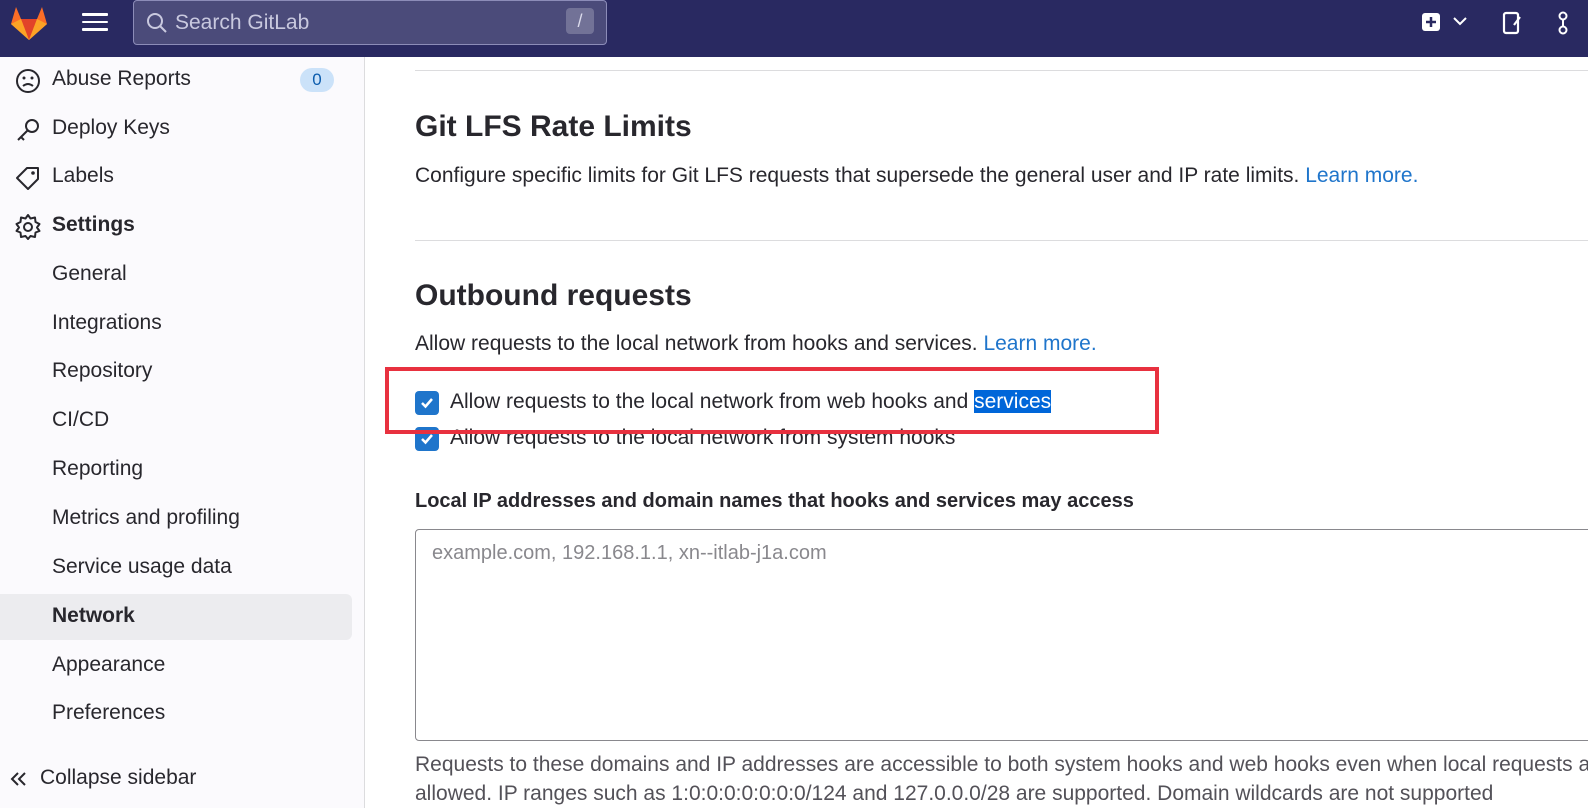 Image resolution: width=1588 pixels, height=808 pixels. I want to click on sidebar-item-label: Service usage data, so click(142, 566).